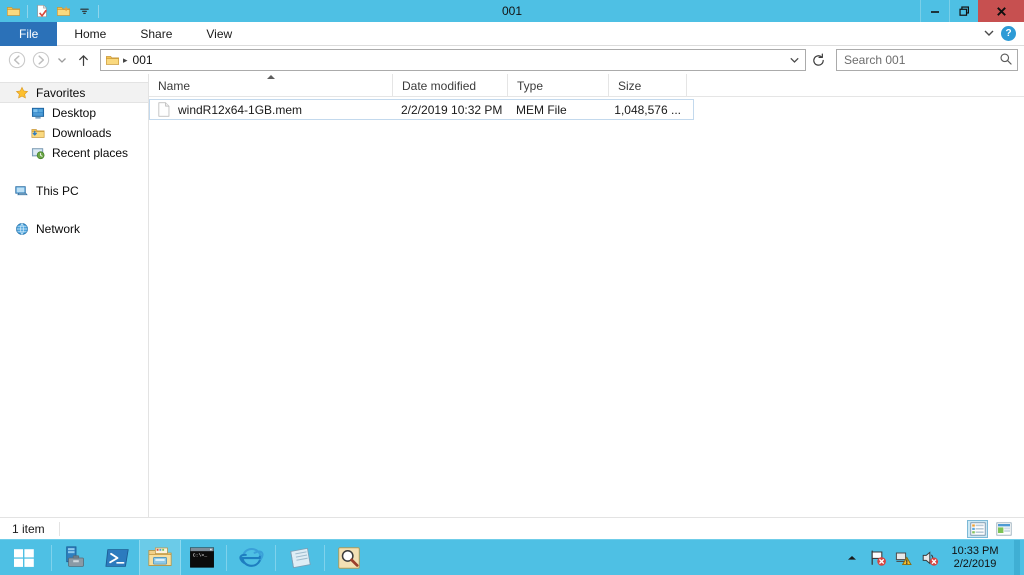 The height and width of the screenshot is (575, 1024). What do you see at coordinates (90, 153) in the screenshot?
I see `sidebar-label-recent-places: Recent places` at bounding box center [90, 153].